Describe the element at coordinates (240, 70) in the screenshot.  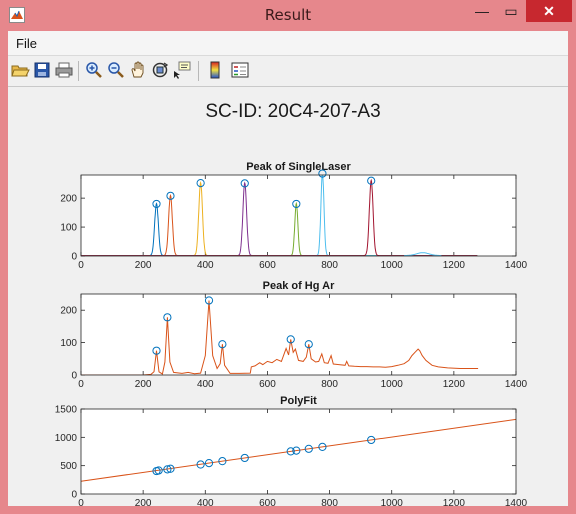
I see `legend-icon` at that location.